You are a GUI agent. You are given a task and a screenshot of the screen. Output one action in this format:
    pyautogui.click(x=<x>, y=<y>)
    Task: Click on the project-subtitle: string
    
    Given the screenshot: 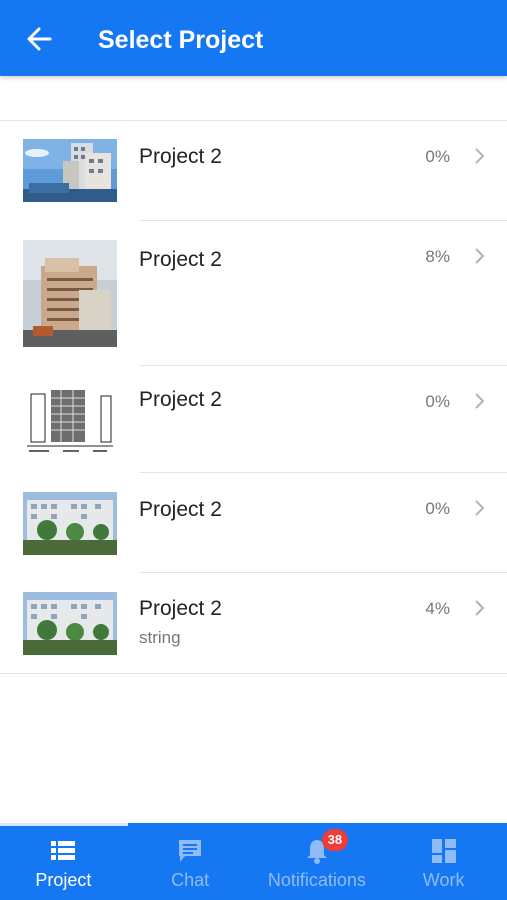 What is the action you would take?
    pyautogui.click(x=160, y=637)
    